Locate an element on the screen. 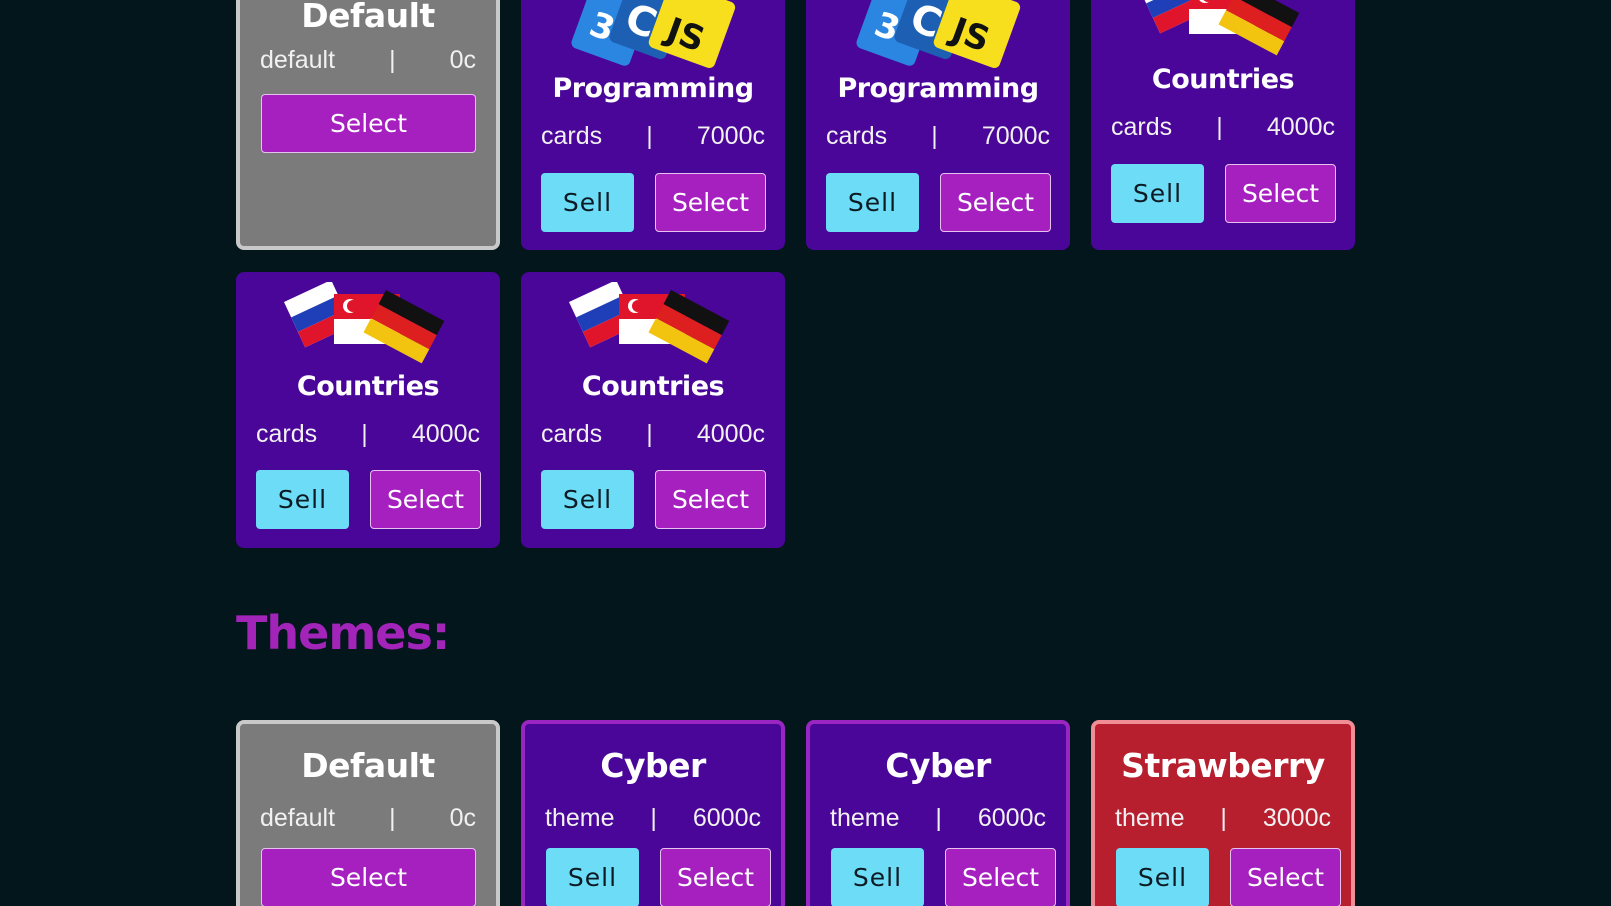 The height and width of the screenshot is (906, 1611). theme-price: 0c is located at coordinates (462, 818).